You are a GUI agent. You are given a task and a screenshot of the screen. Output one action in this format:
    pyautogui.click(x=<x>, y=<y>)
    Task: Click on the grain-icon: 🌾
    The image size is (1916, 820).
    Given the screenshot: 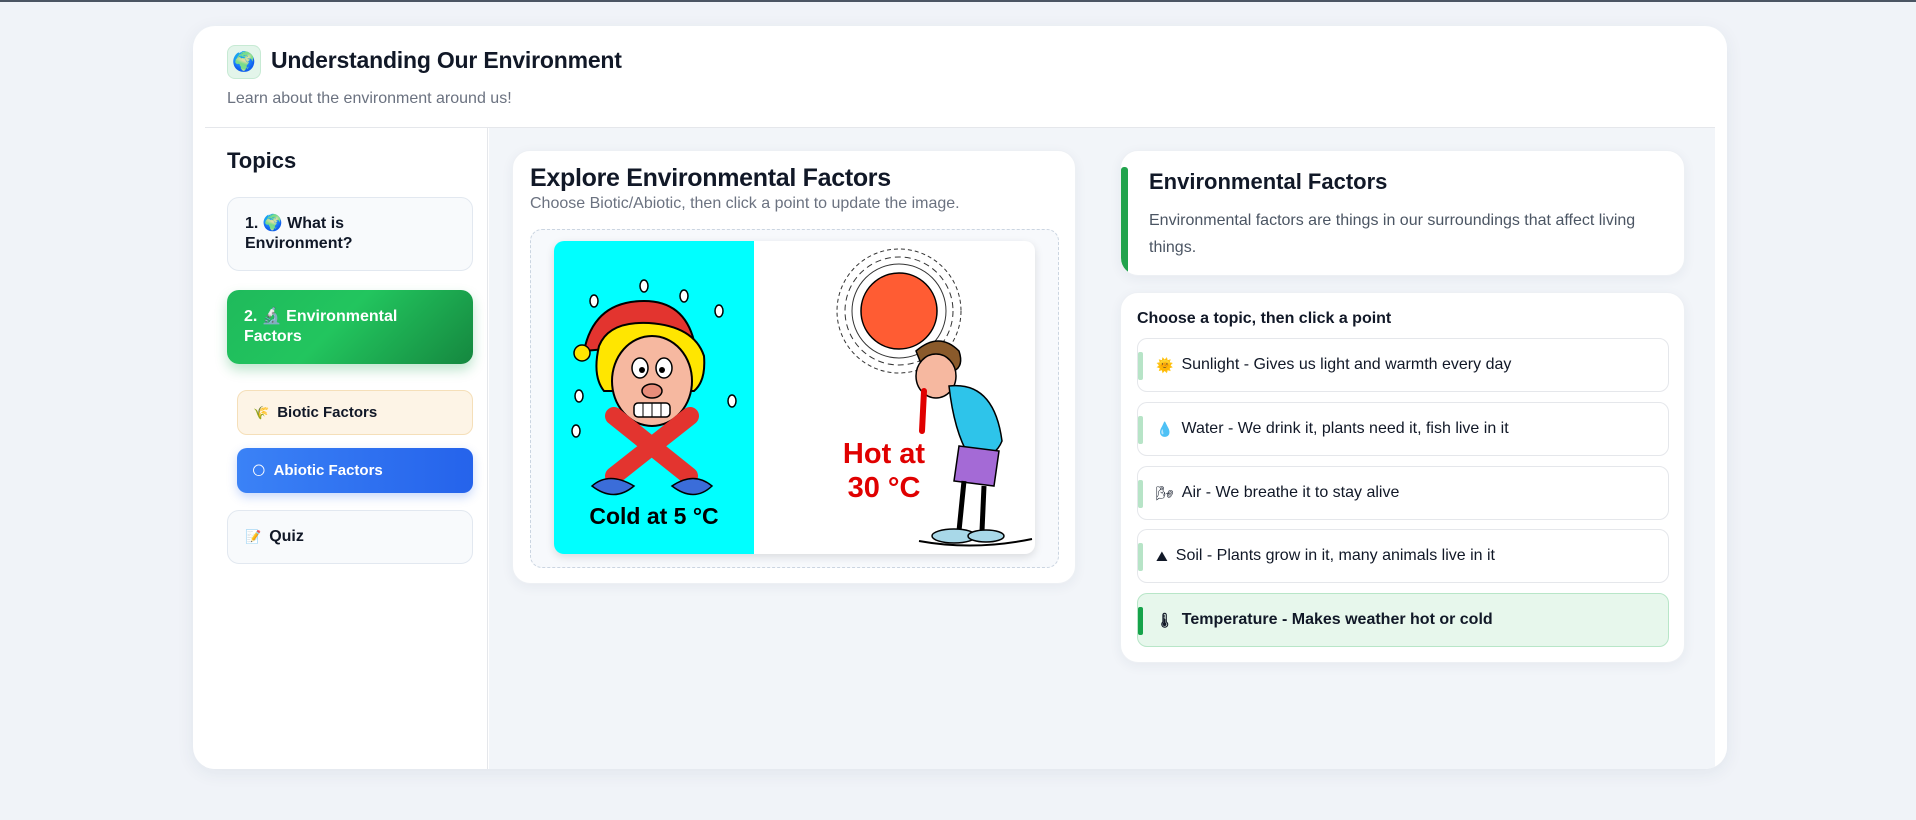 What is the action you would take?
    pyautogui.click(x=261, y=412)
    